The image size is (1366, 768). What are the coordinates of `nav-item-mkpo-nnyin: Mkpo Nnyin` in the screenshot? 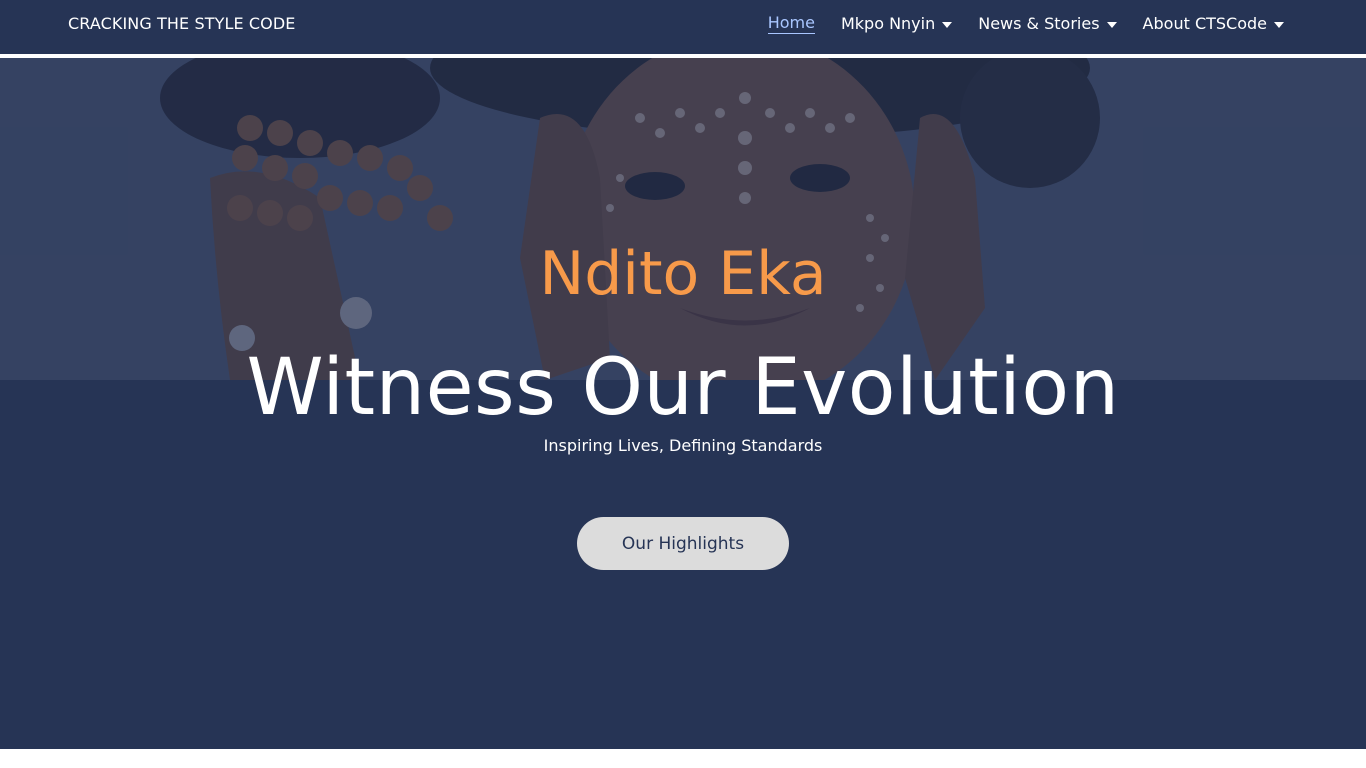 It's located at (896, 23).